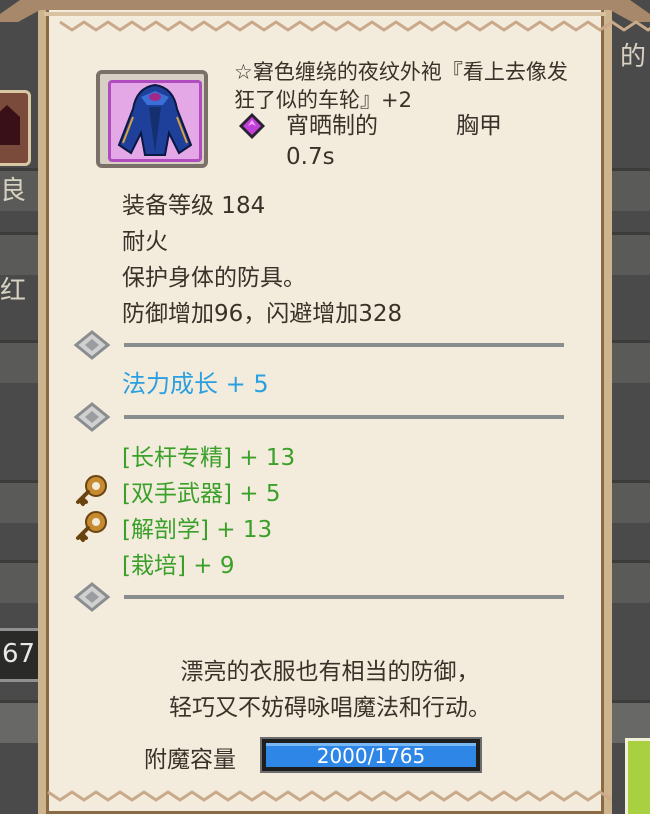  What do you see at coordinates (190, 760) in the screenshot?
I see `enchant-label: 附魔容量` at bounding box center [190, 760].